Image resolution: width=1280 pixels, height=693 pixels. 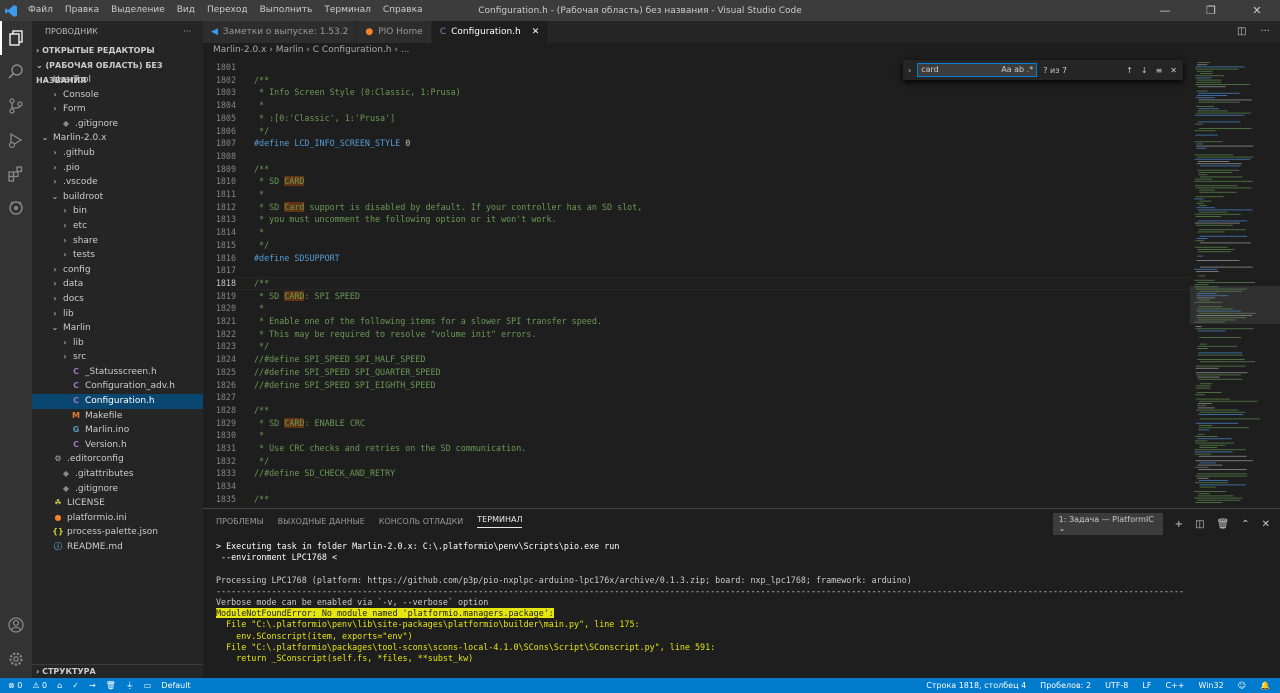 I want to click on previous-match-button: ↑, so click(x=1129, y=70).